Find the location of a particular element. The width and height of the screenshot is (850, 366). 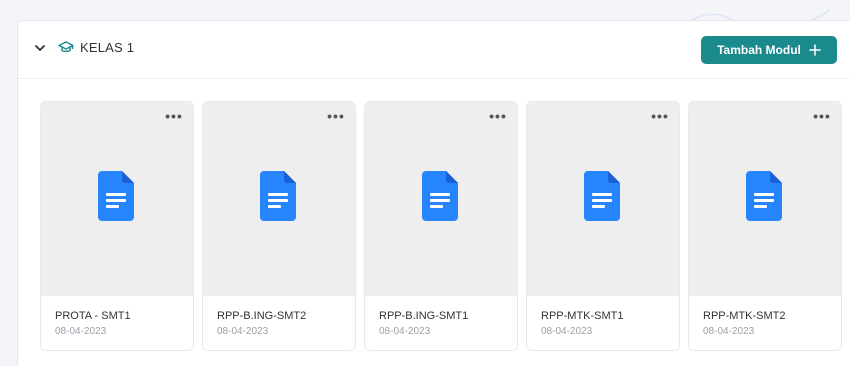

module-name: RPP-MTK-SMT2 is located at coordinates (744, 316).